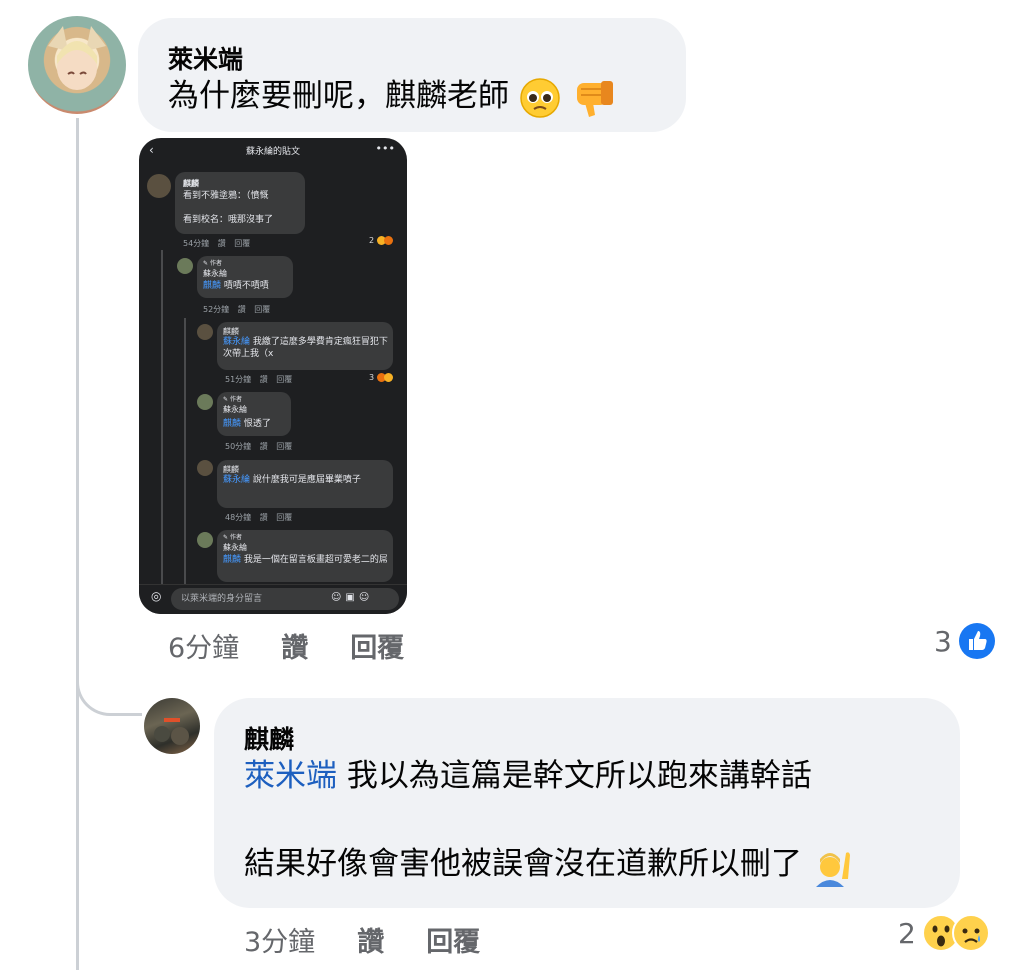  I want to click on screenshot-camera-icon: ◎, so click(156, 596).